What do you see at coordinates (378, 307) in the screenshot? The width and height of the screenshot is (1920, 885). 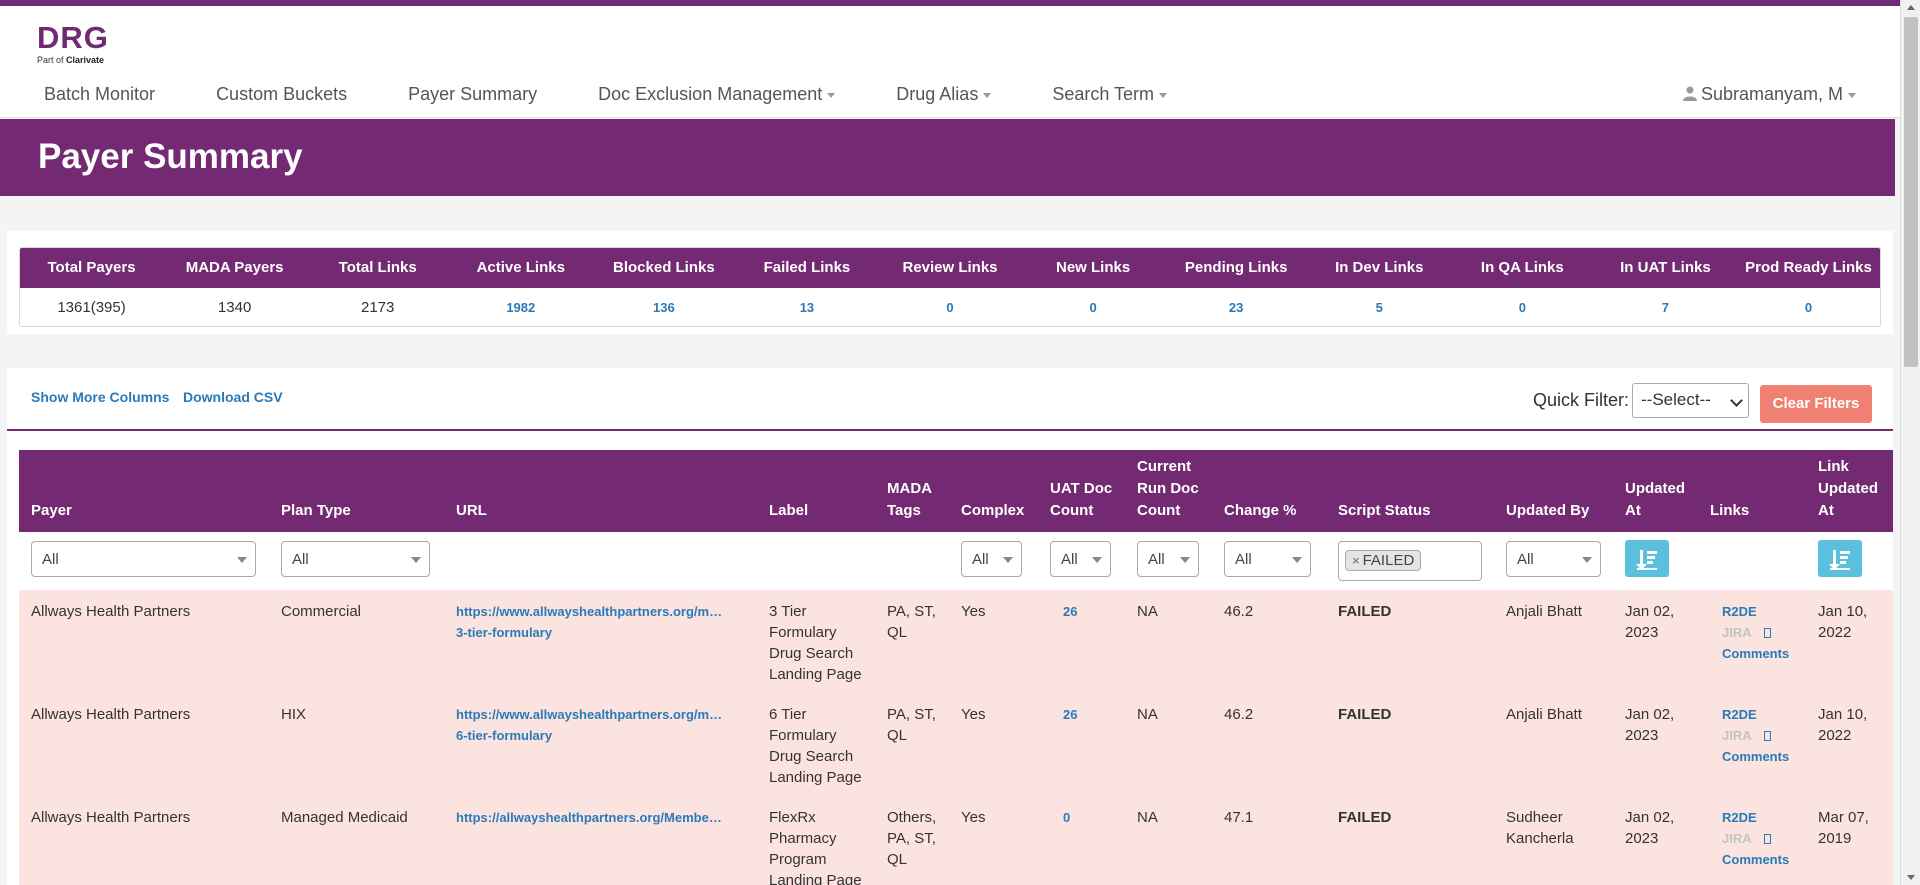 I see `total-links-value: 2173` at bounding box center [378, 307].